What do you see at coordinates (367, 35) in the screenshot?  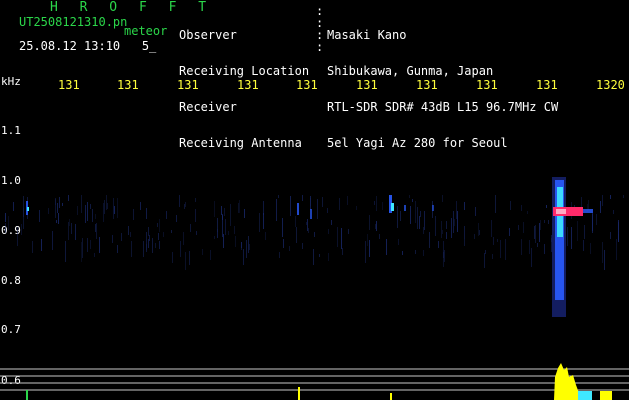 I see `info-value-observer: Masaki Kano` at bounding box center [367, 35].